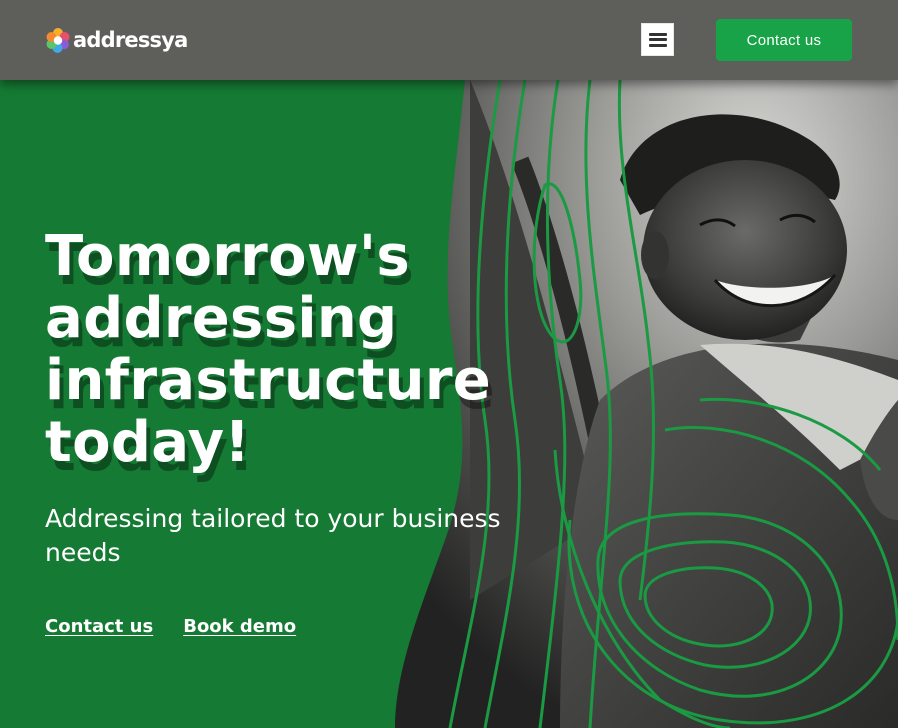 The height and width of the screenshot is (728, 898). I want to click on hero-contact-link: Contact us, so click(99, 626).